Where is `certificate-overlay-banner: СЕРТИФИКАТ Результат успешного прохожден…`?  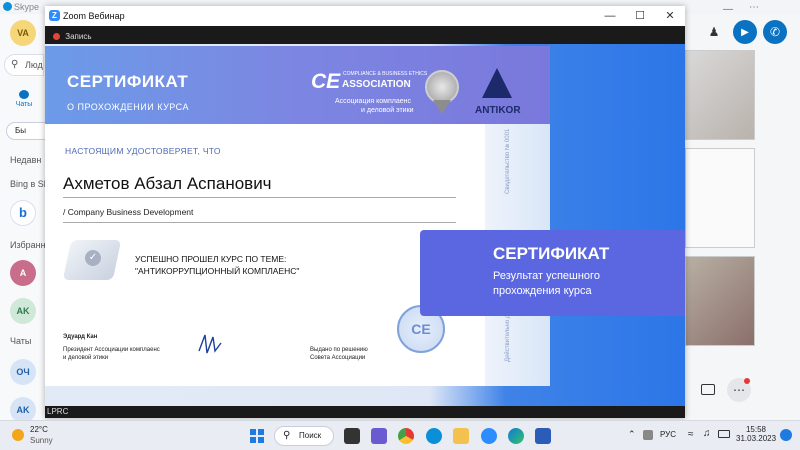 certificate-overlay-banner: СЕРТИФИКАТ Результат успешного прохожден… is located at coordinates (552, 273).